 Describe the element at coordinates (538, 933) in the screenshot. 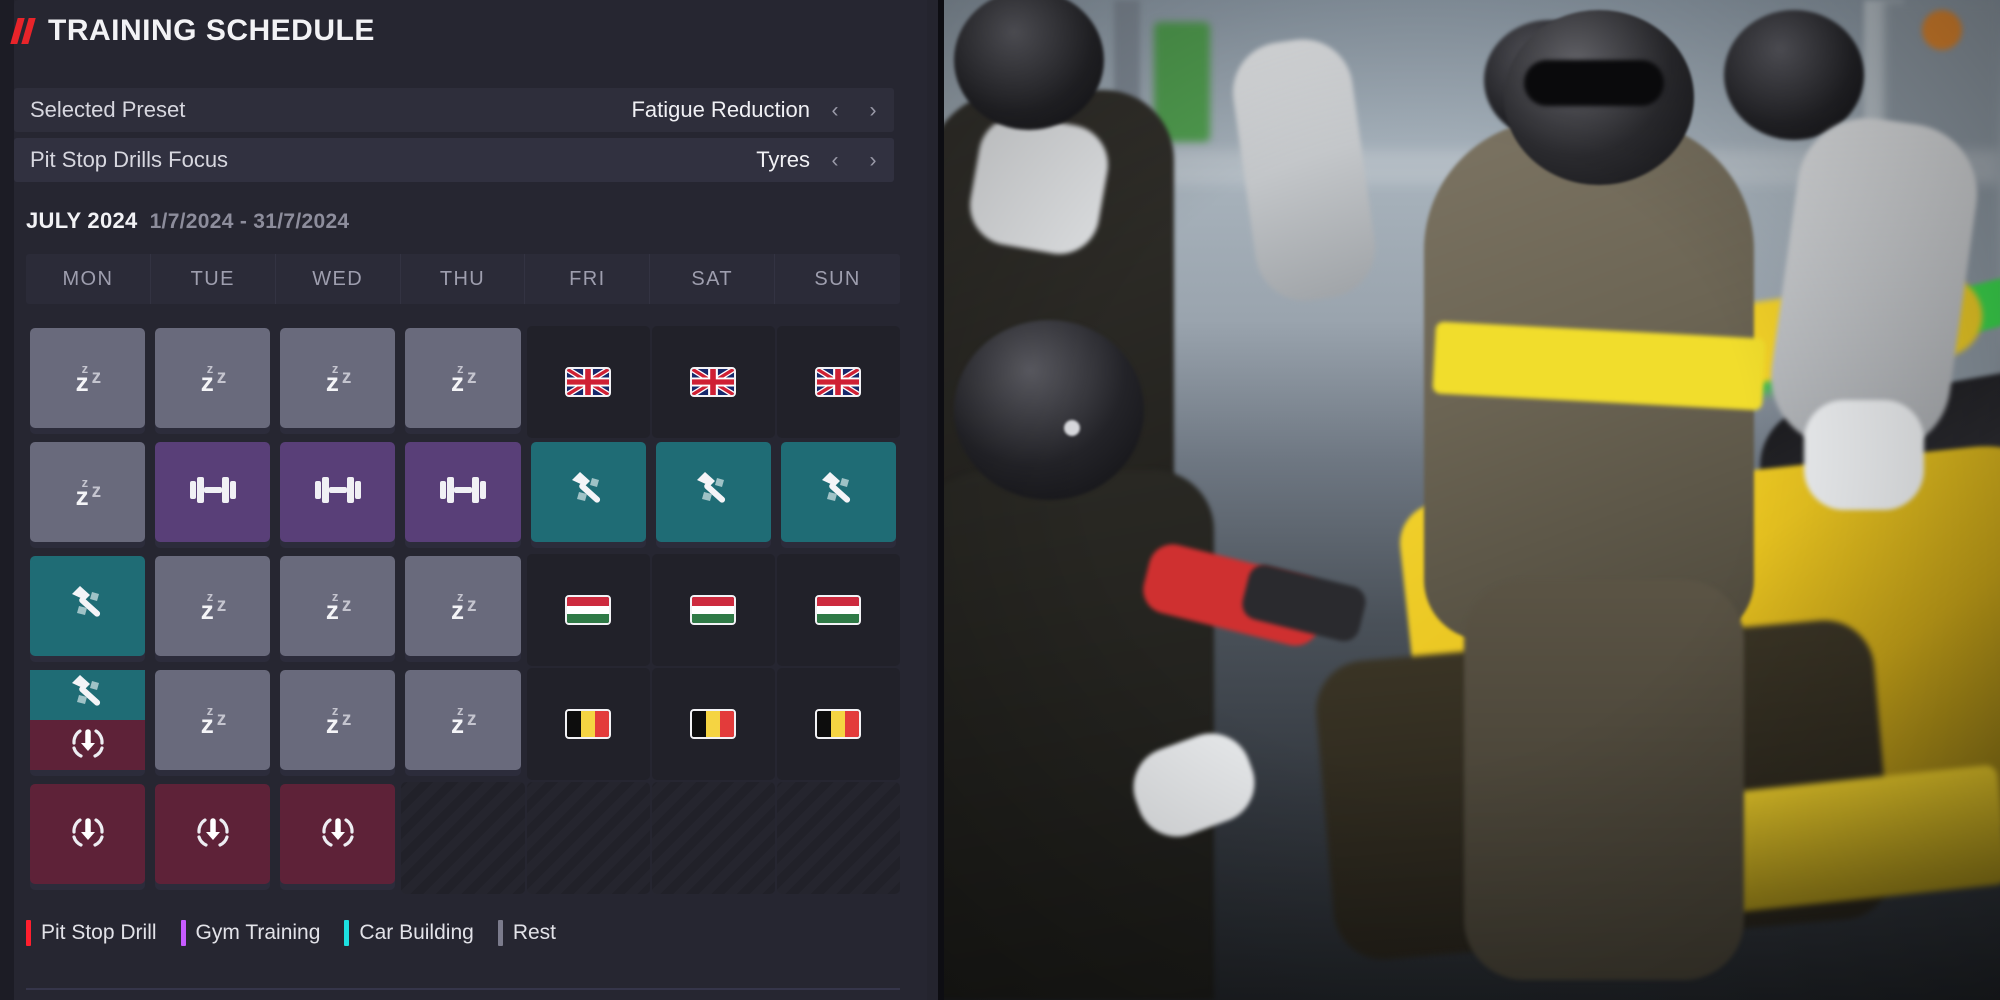

I see `legend-item: Rest` at that location.